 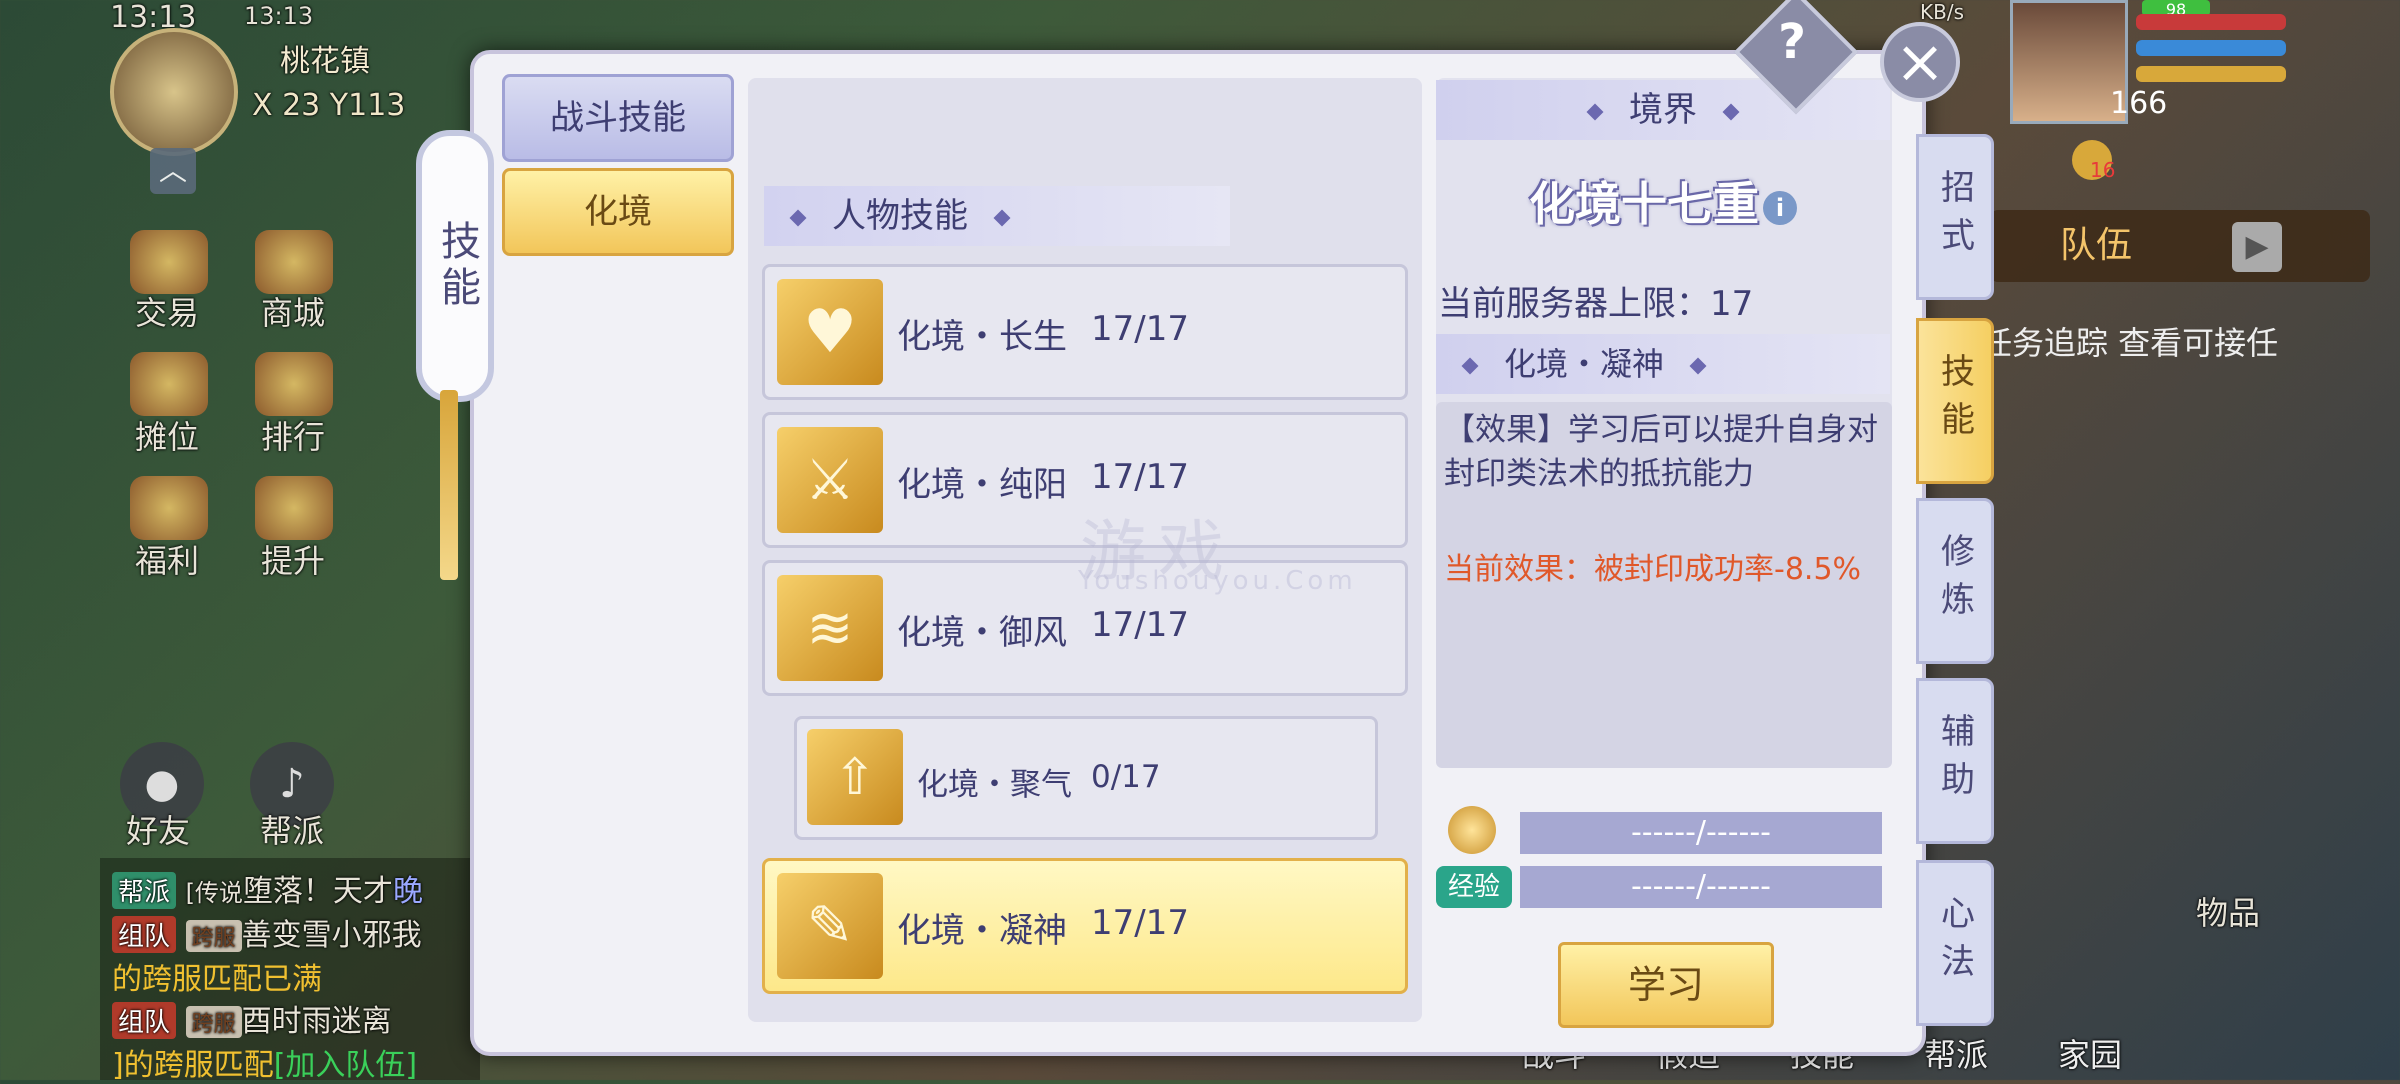 What do you see at coordinates (1780, 207) in the screenshot?
I see `info-icon: i` at bounding box center [1780, 207].